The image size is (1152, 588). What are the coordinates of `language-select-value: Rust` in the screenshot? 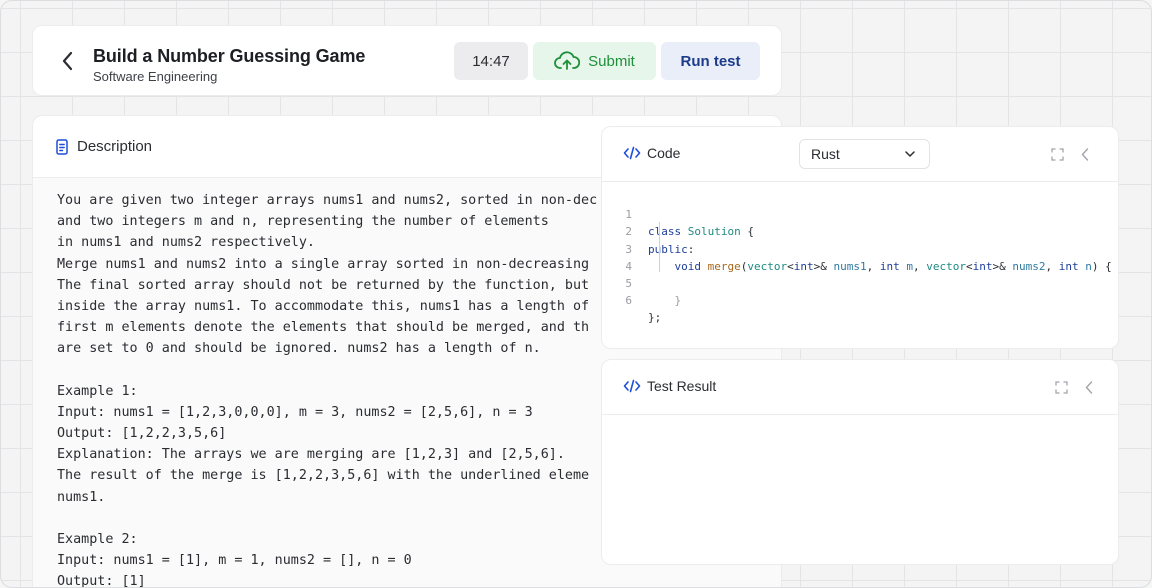 It's located at (825, 154).